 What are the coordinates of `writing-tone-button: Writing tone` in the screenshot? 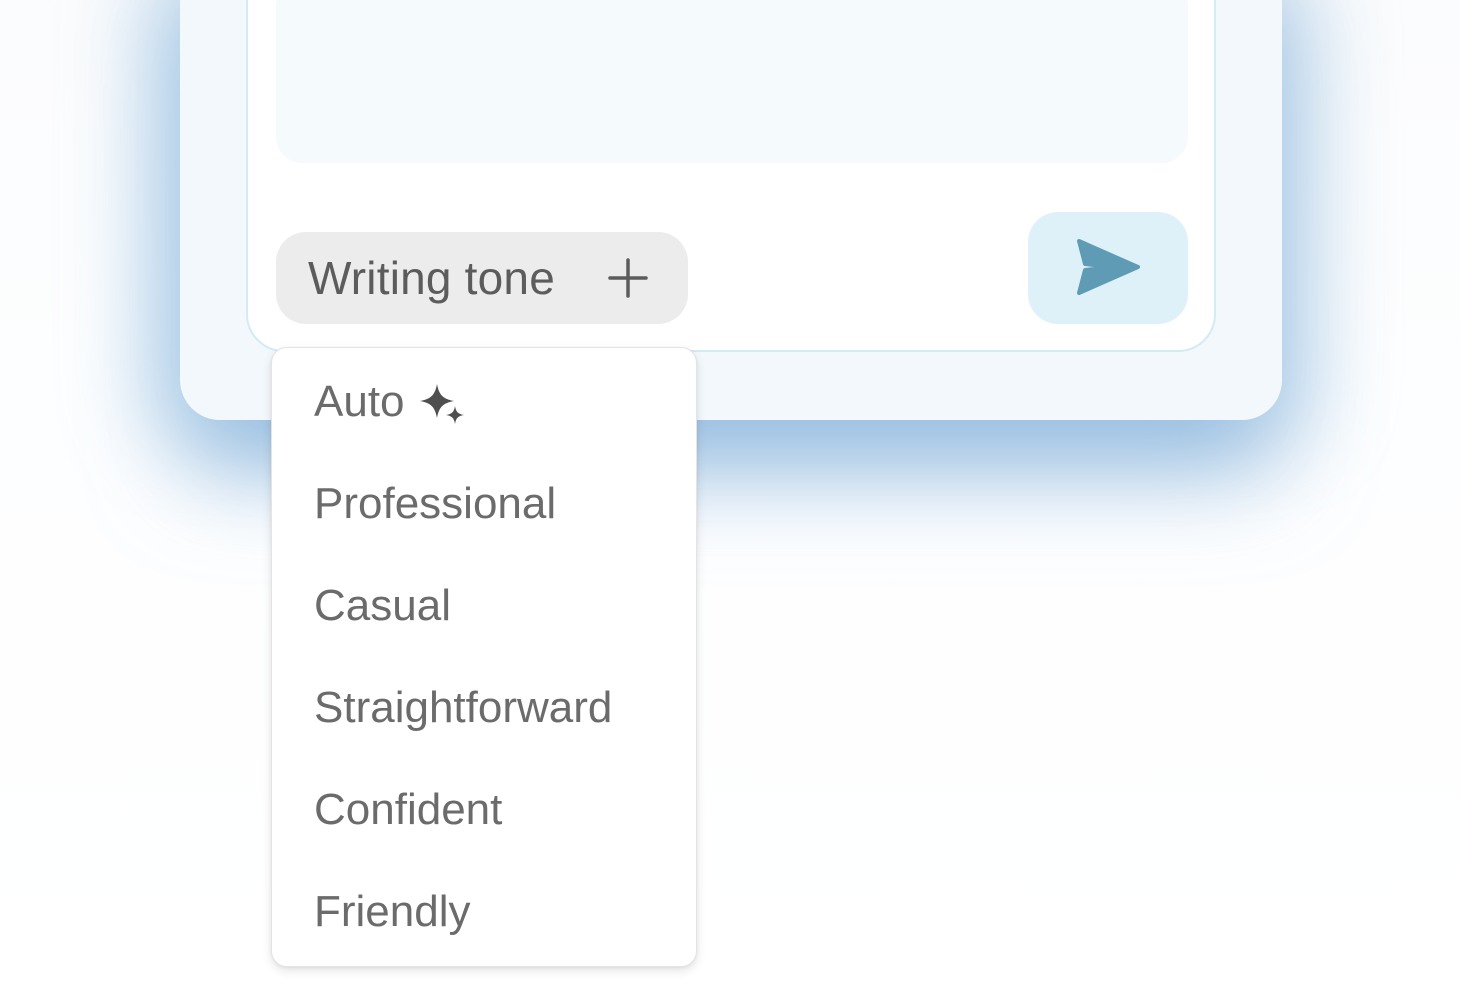 It's located at (482, 278).